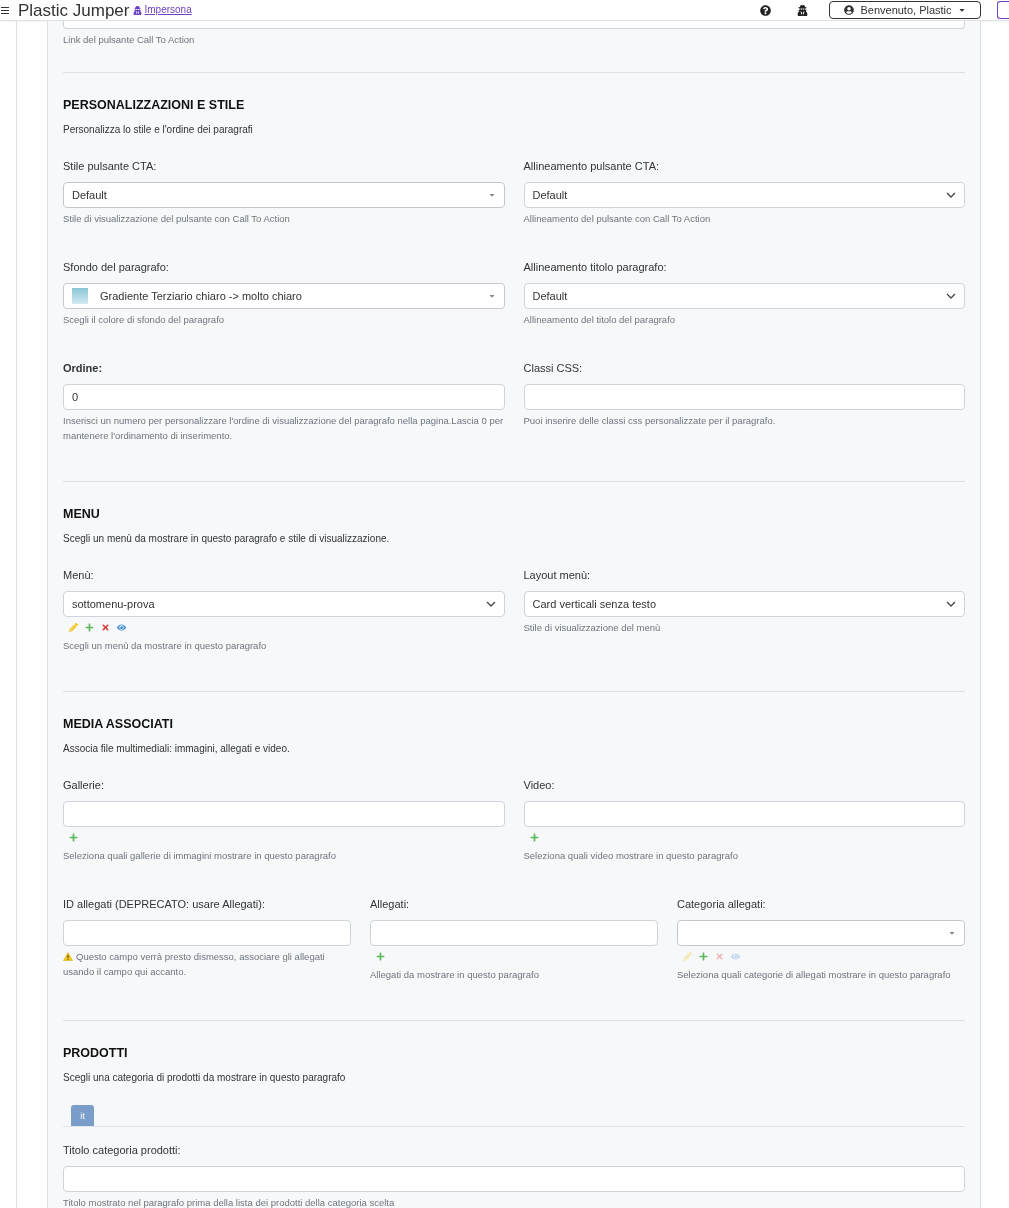  I want to click on field-label: Categoria allegati:, so click(722, 904).